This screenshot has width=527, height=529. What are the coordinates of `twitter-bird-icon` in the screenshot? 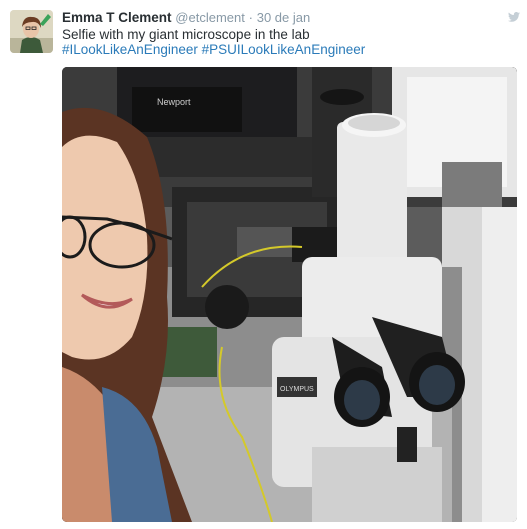 It's located at (514, 17).